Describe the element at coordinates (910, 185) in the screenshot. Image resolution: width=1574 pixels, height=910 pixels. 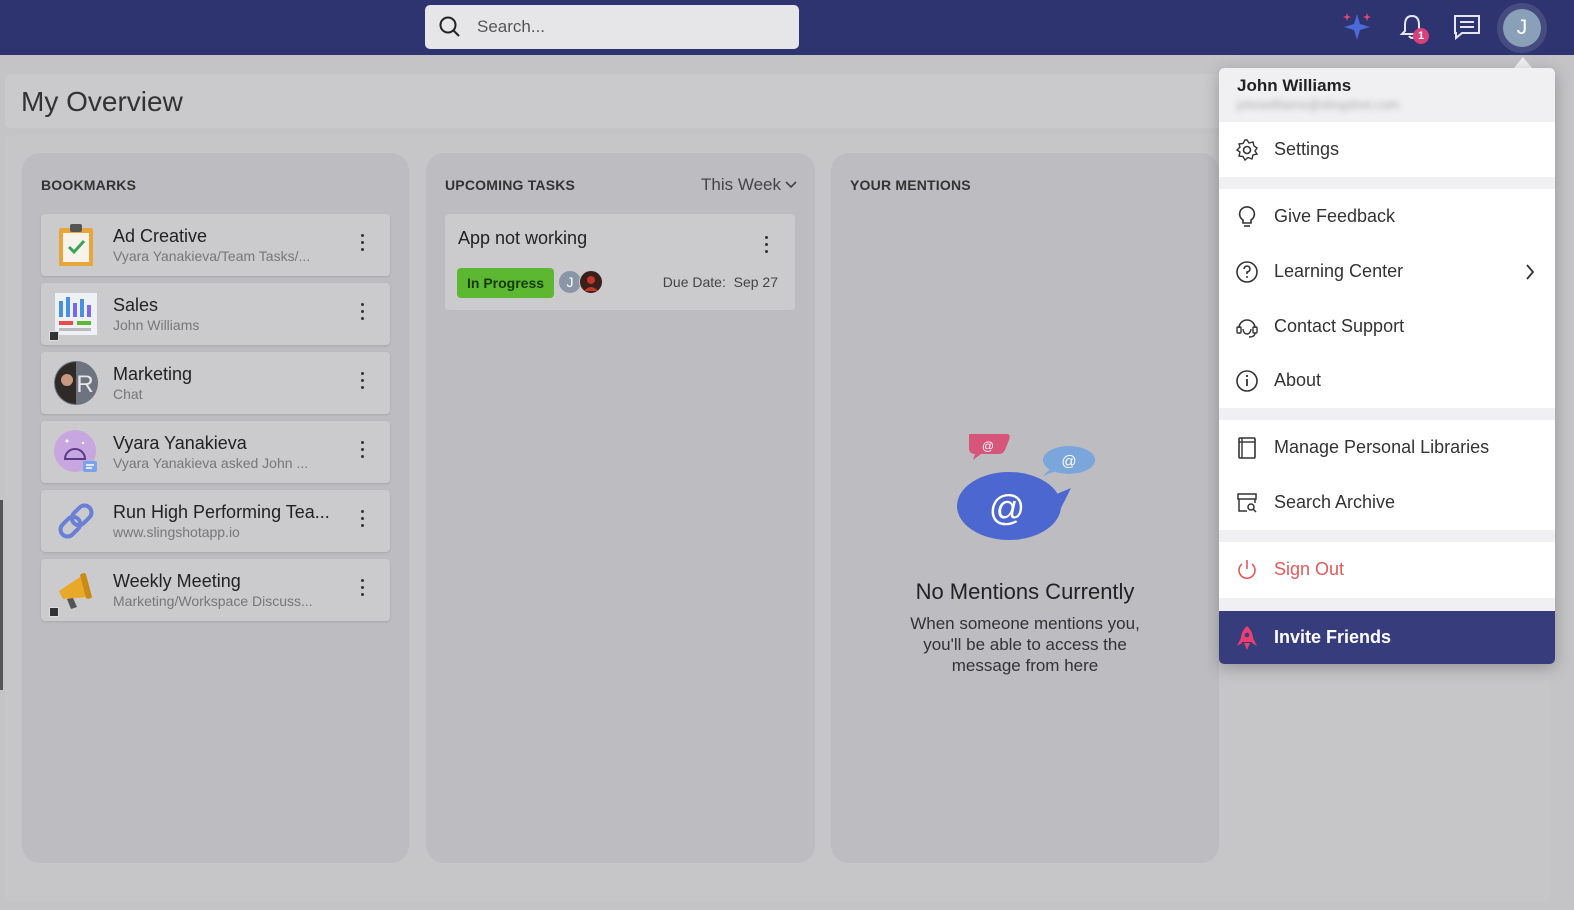
I see `mentions-title: YOUR MENTIONS` at that location.